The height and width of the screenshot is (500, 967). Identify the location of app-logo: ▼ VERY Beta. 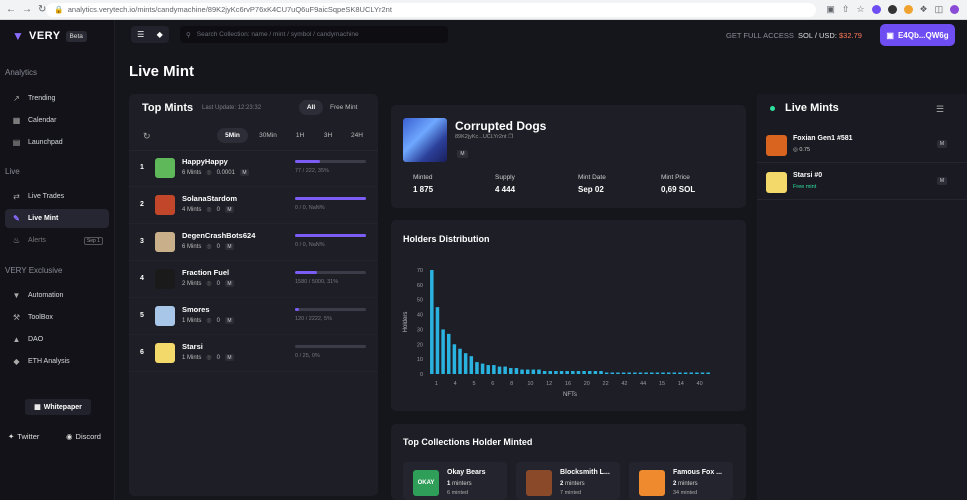
(49, 36).